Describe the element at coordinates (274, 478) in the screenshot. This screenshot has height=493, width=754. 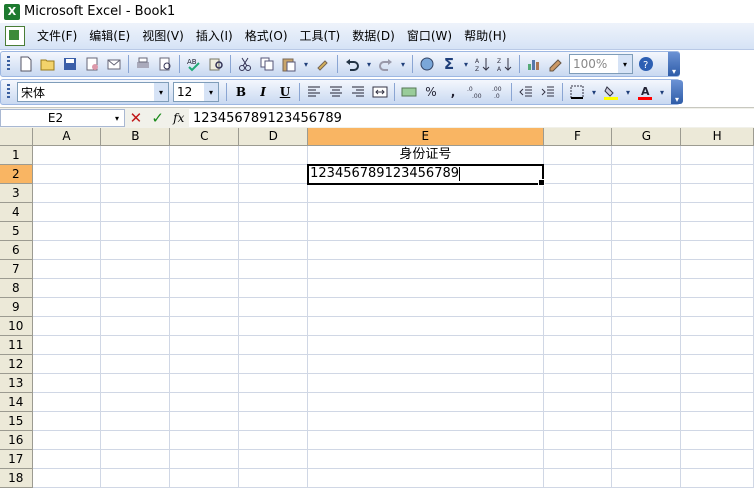
I see `cell-d18` at that location.